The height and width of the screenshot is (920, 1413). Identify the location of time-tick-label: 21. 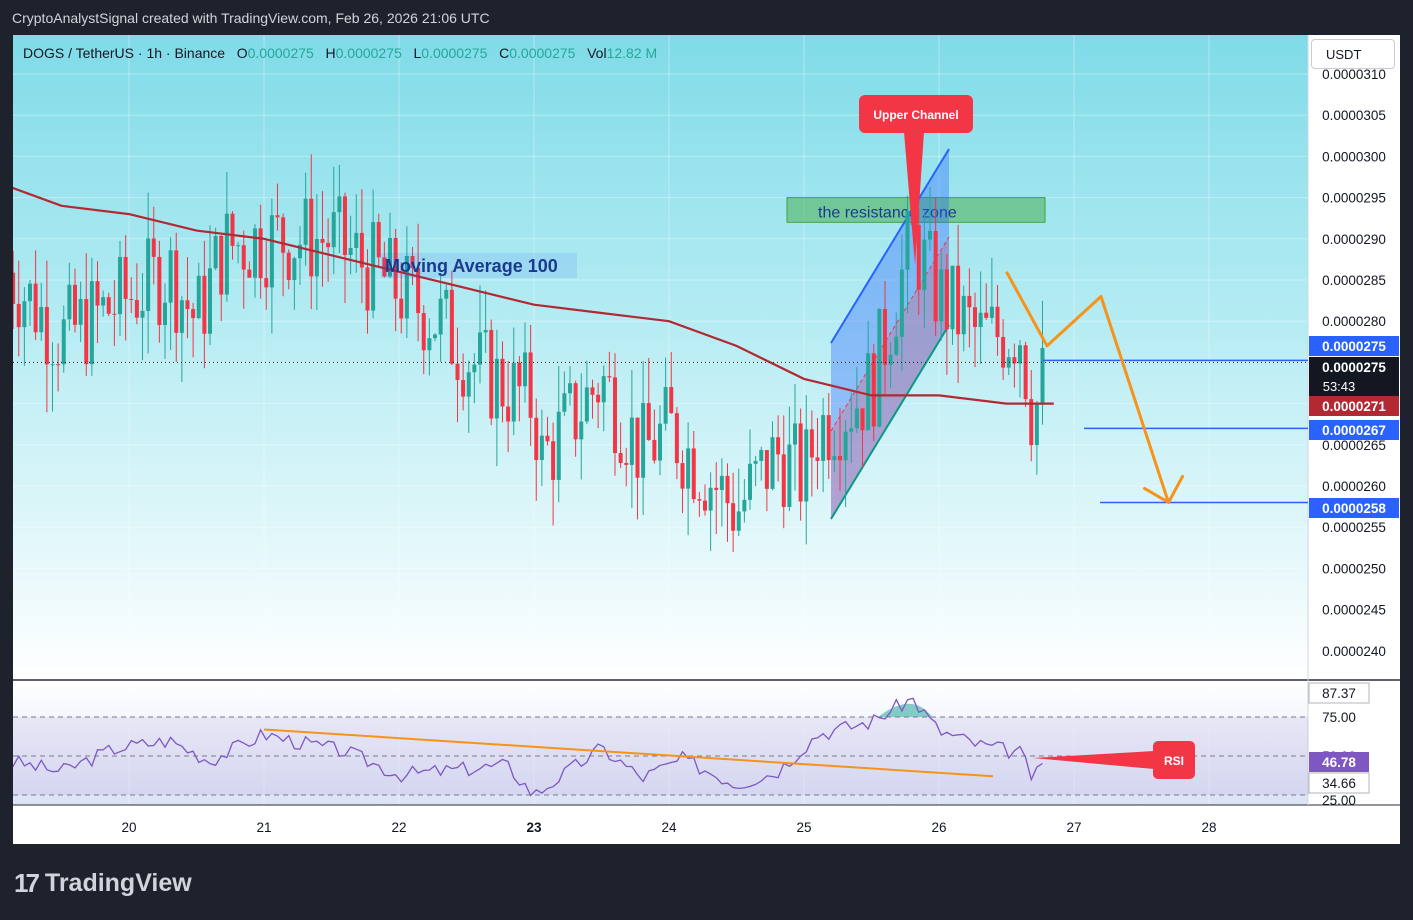
(263, 827).